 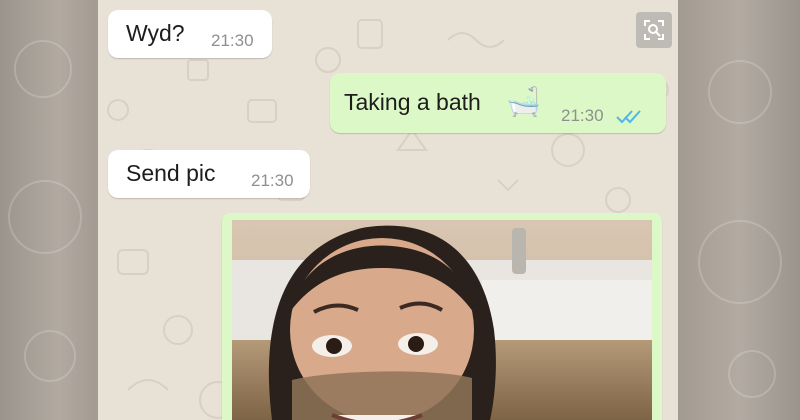 What do you see at coordinates (49, 210) in the screenshot?
I see `left-blurred-margin` at bounding box center [49, 210].